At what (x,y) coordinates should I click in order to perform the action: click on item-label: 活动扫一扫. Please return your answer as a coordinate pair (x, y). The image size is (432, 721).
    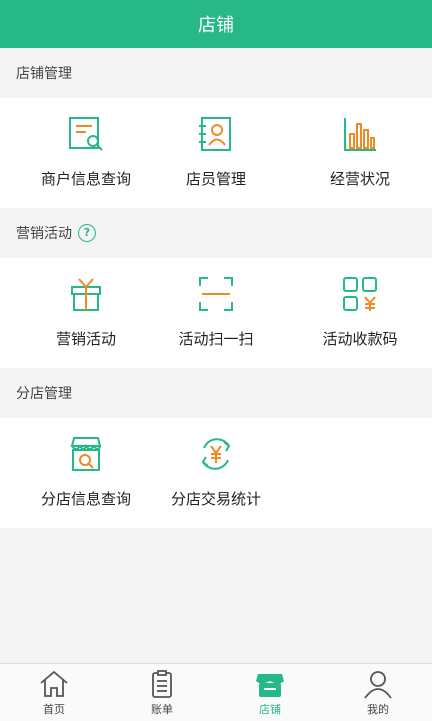
    Looking at the image, I should click on (216, 339).